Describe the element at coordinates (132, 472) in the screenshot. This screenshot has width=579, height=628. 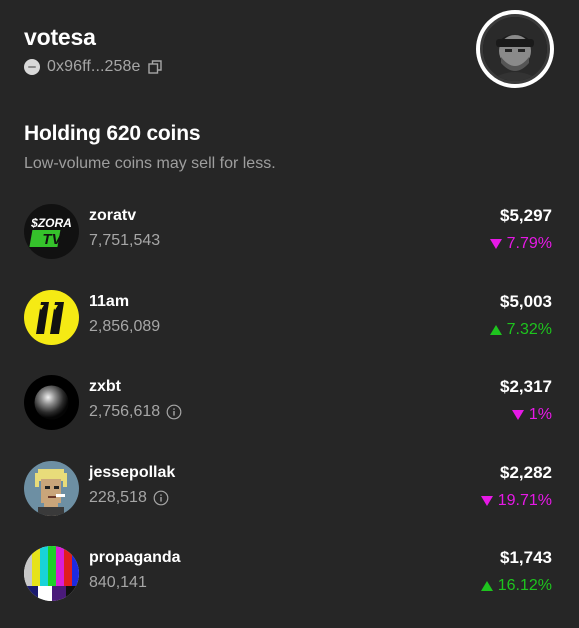
I see `coin-name: jessepollak` at that location.